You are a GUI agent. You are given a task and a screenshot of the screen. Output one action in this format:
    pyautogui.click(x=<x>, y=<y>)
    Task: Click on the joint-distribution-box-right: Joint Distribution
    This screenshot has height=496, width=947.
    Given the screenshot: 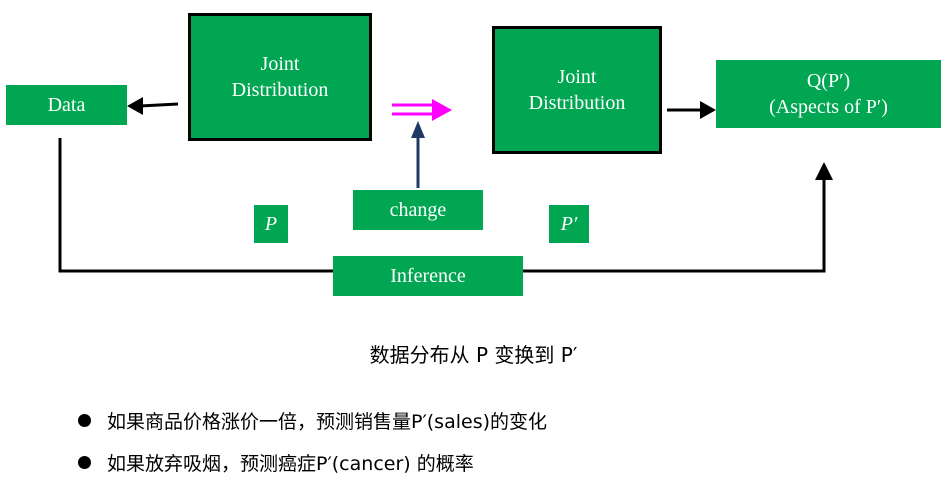 What is the action you would take?
    pyautogui.click(x=577, y=90)
    